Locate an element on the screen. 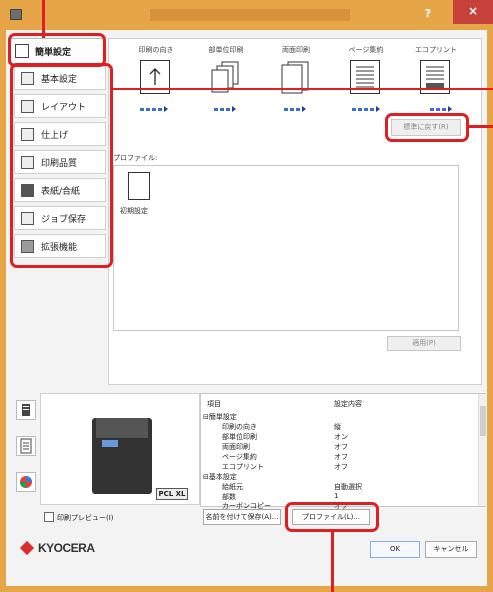 This screenshot has height=592, width=493. annotation-line-middle is located at coordinates (303, 89).